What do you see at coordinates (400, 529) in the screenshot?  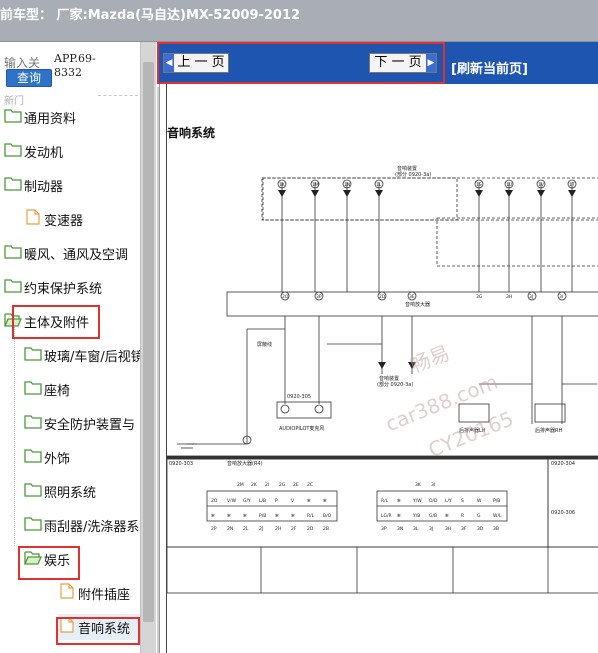 I see `connector-pin: 3N` at bounding box center [400, 529].